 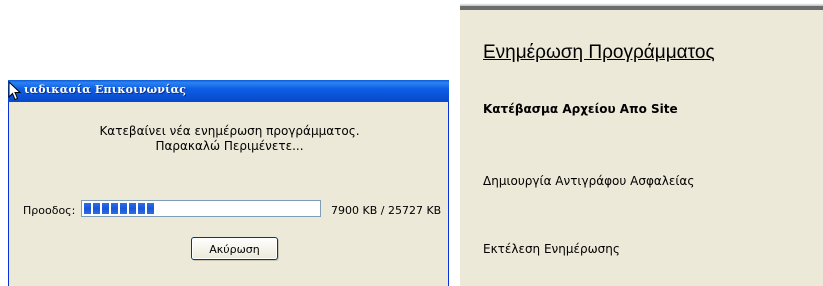 I want to click on status-message-line-1: Κατεβαίνει νέα ενημέρωση προγράμματος., so click(x=229, y=131).